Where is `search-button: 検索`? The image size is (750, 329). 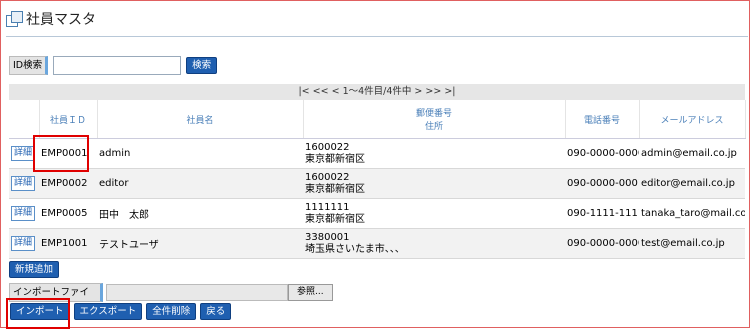
search-button: 検索 is located at coordinates (202, 65).